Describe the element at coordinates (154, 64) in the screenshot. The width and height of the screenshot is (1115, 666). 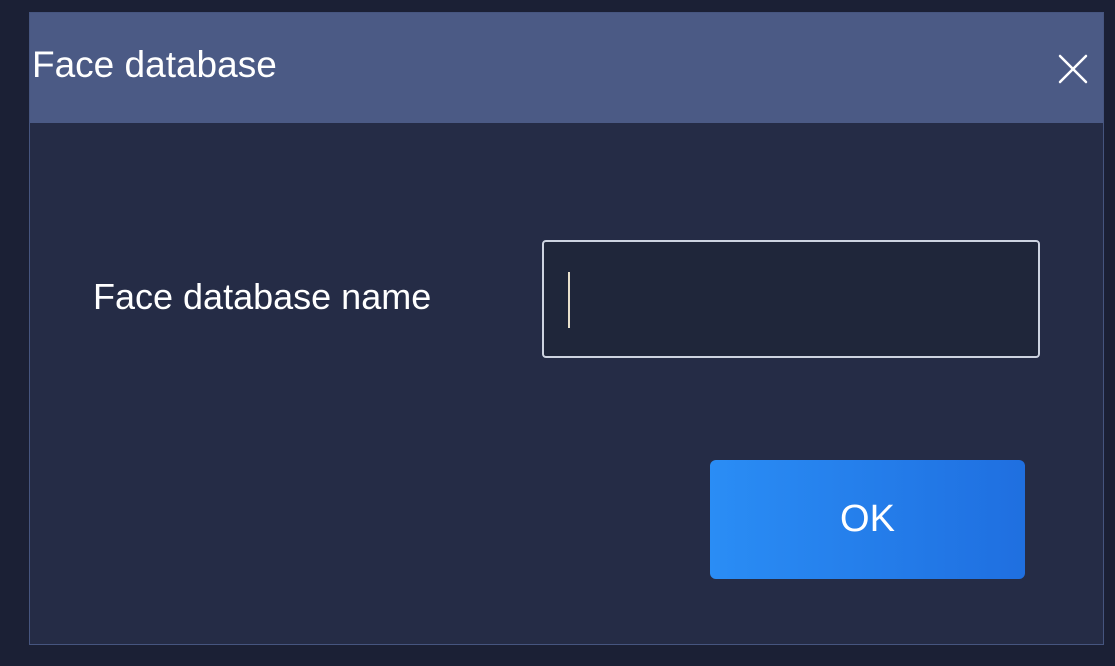
I see `dialog-title: Face database` at that location.